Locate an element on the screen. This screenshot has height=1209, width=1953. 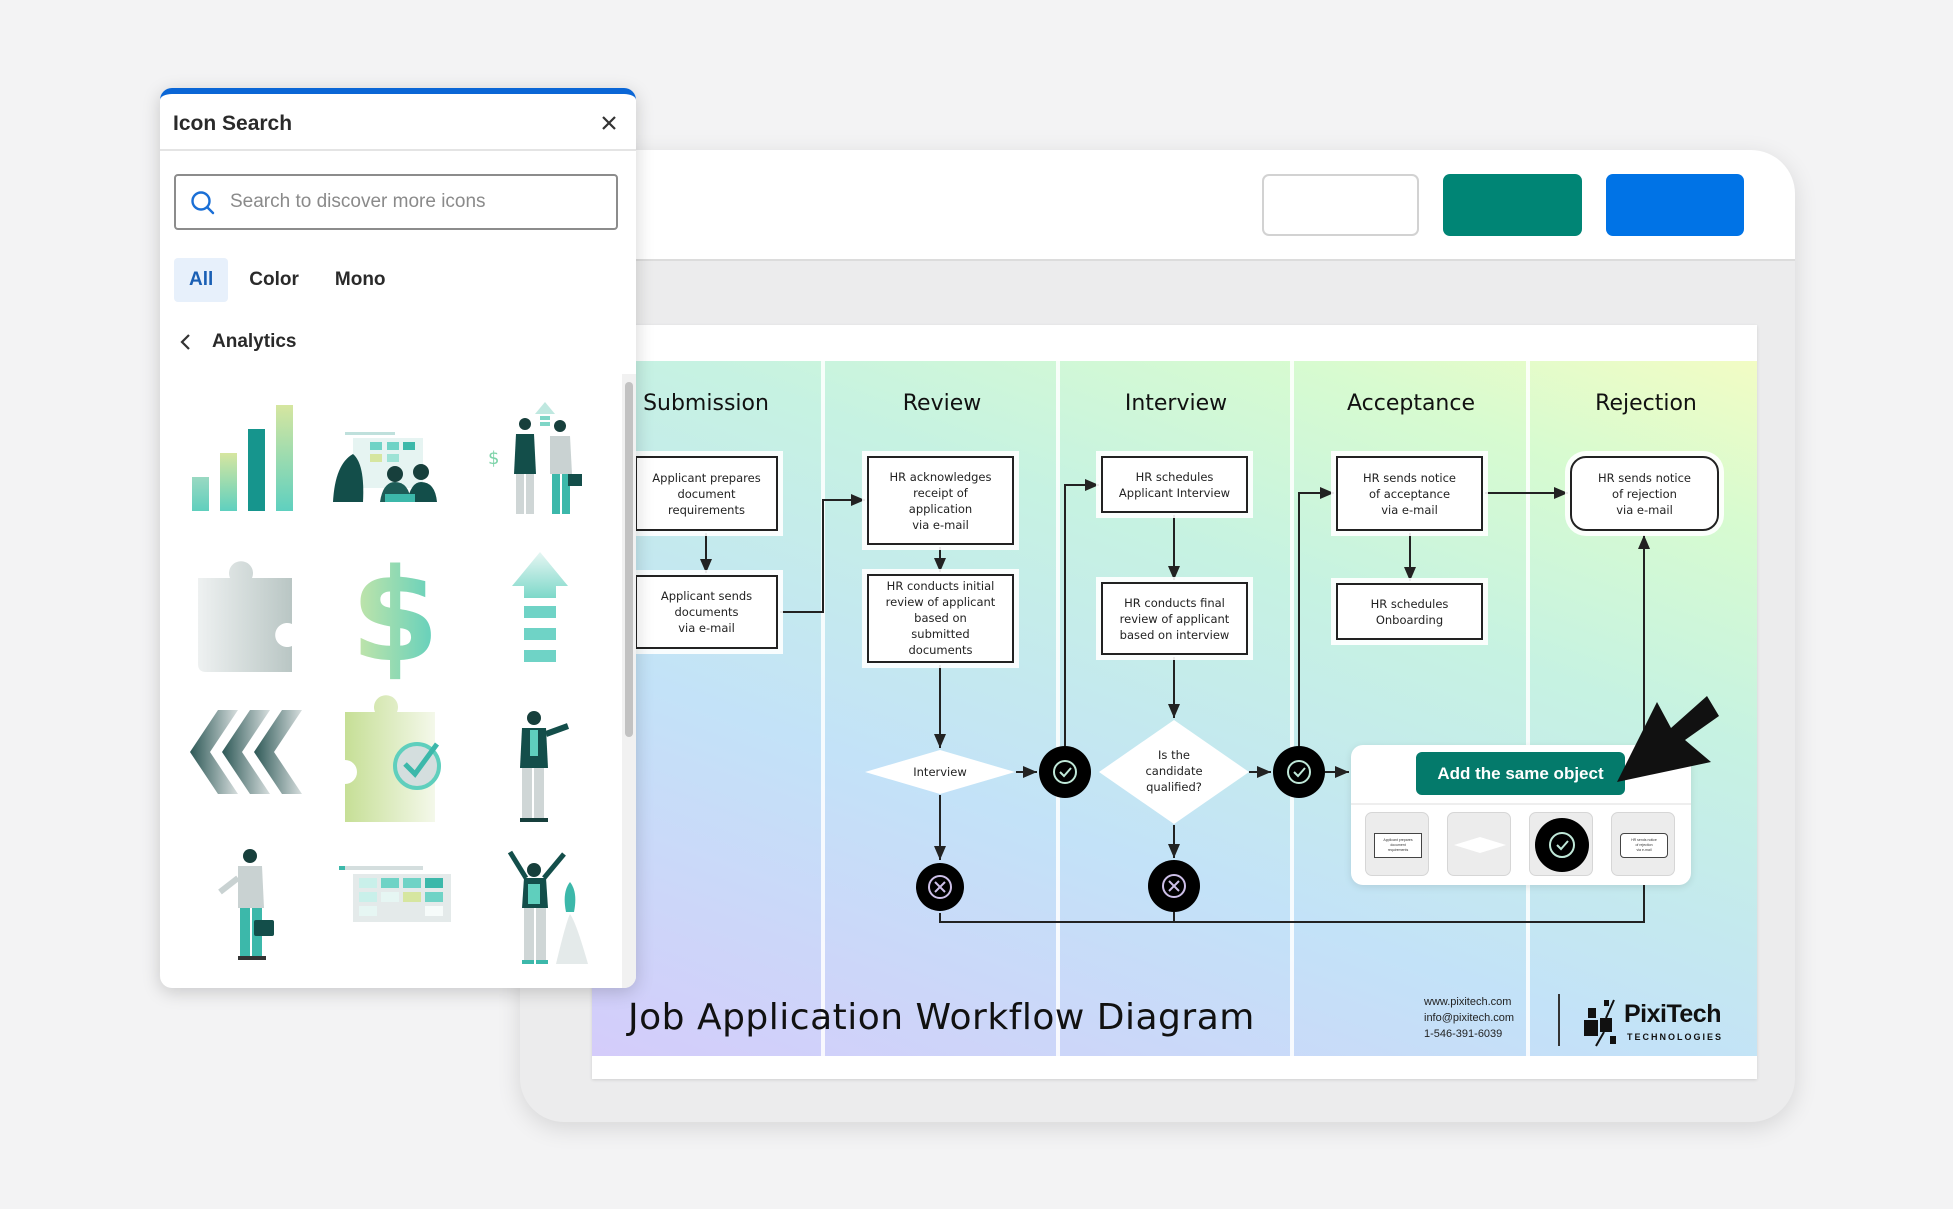
chip-decision-diamond is located at coordinates (1479, 844).